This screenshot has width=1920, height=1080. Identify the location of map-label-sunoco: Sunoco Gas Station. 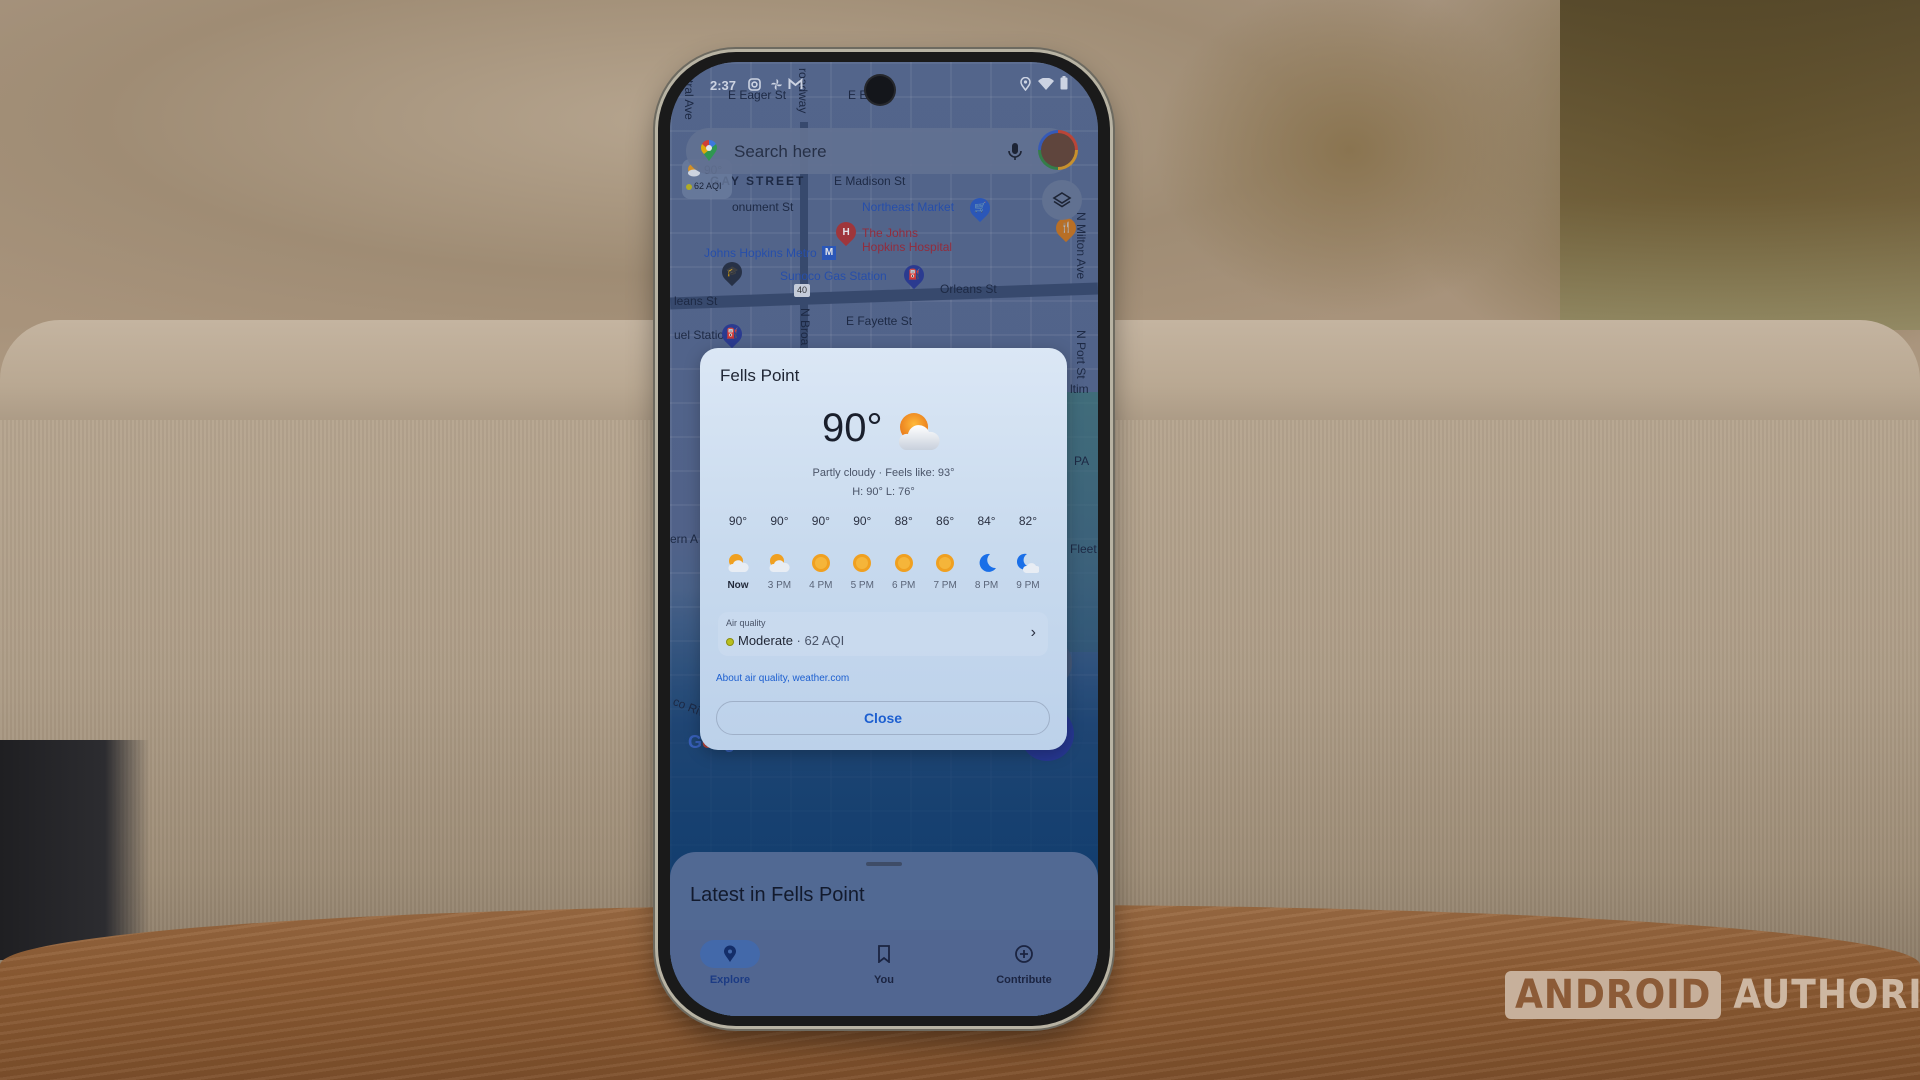
(833, 276).